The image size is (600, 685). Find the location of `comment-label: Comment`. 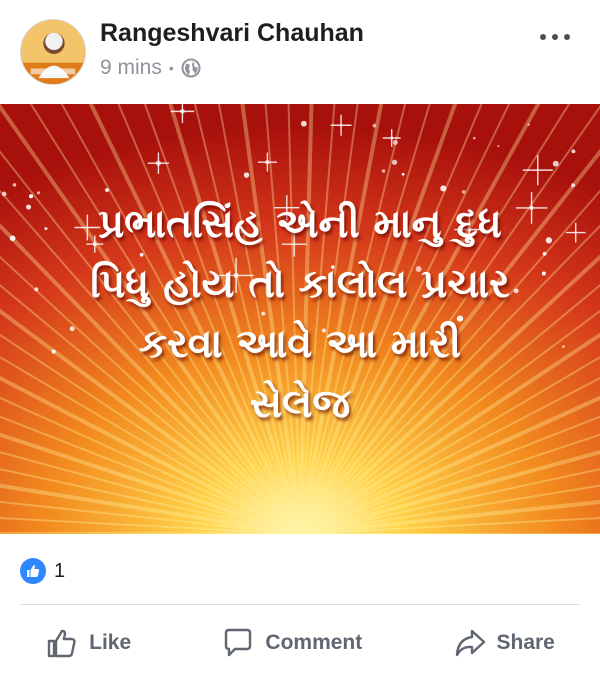

comment-label: Comment is located at coordinates (314, 642).